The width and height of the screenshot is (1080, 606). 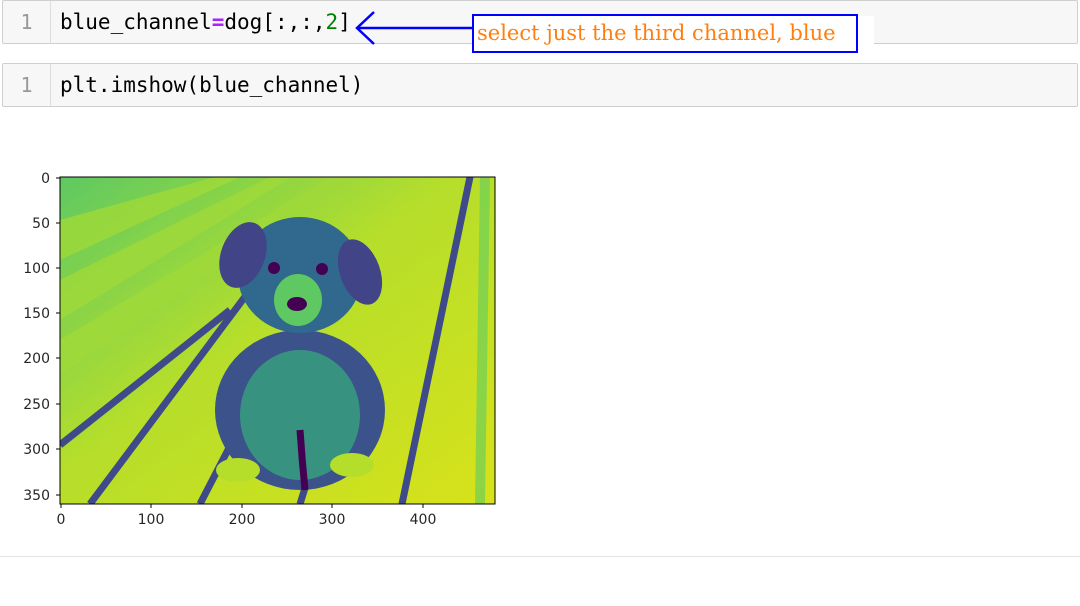 I want to click on y-tick-label: 200, so click(x=36, y=359).